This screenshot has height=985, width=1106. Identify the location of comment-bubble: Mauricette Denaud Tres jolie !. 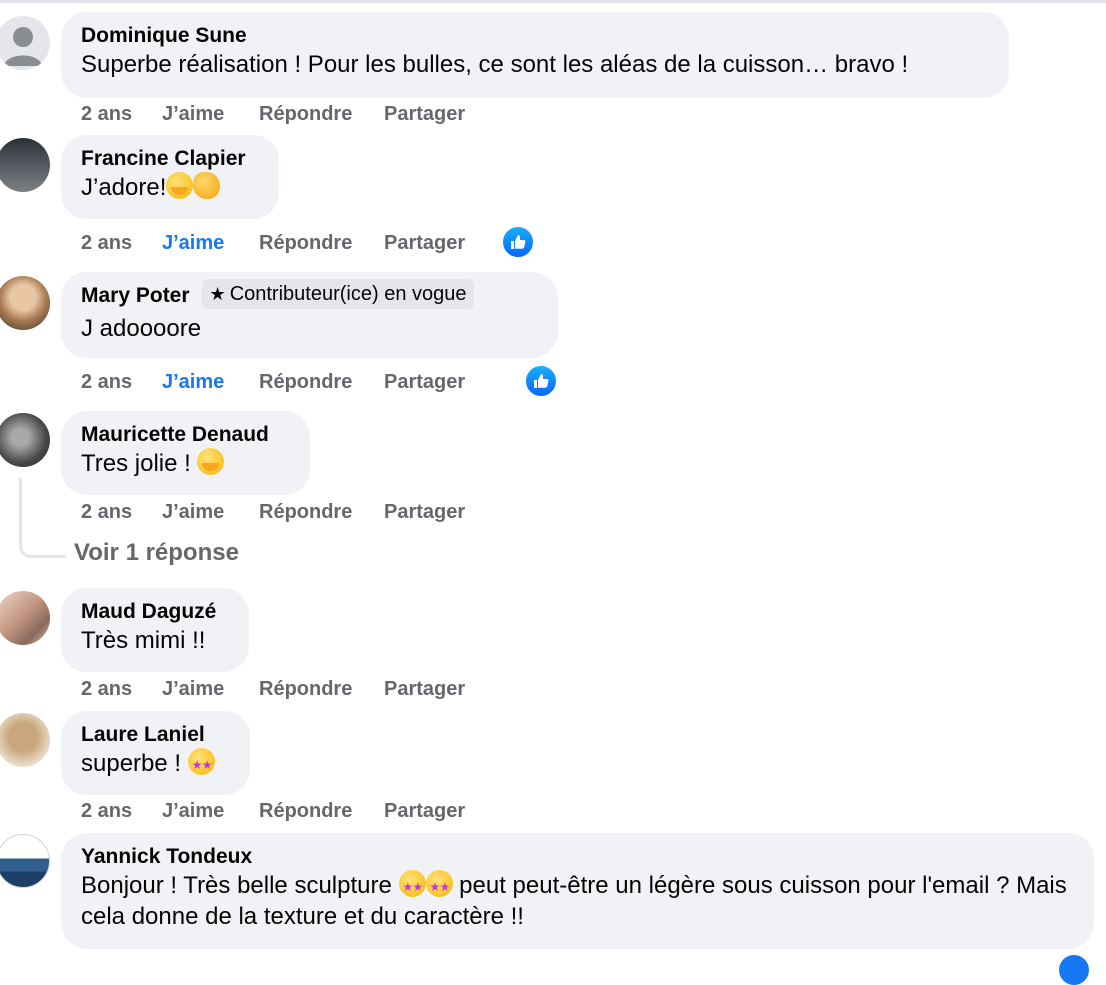
(185, 453).